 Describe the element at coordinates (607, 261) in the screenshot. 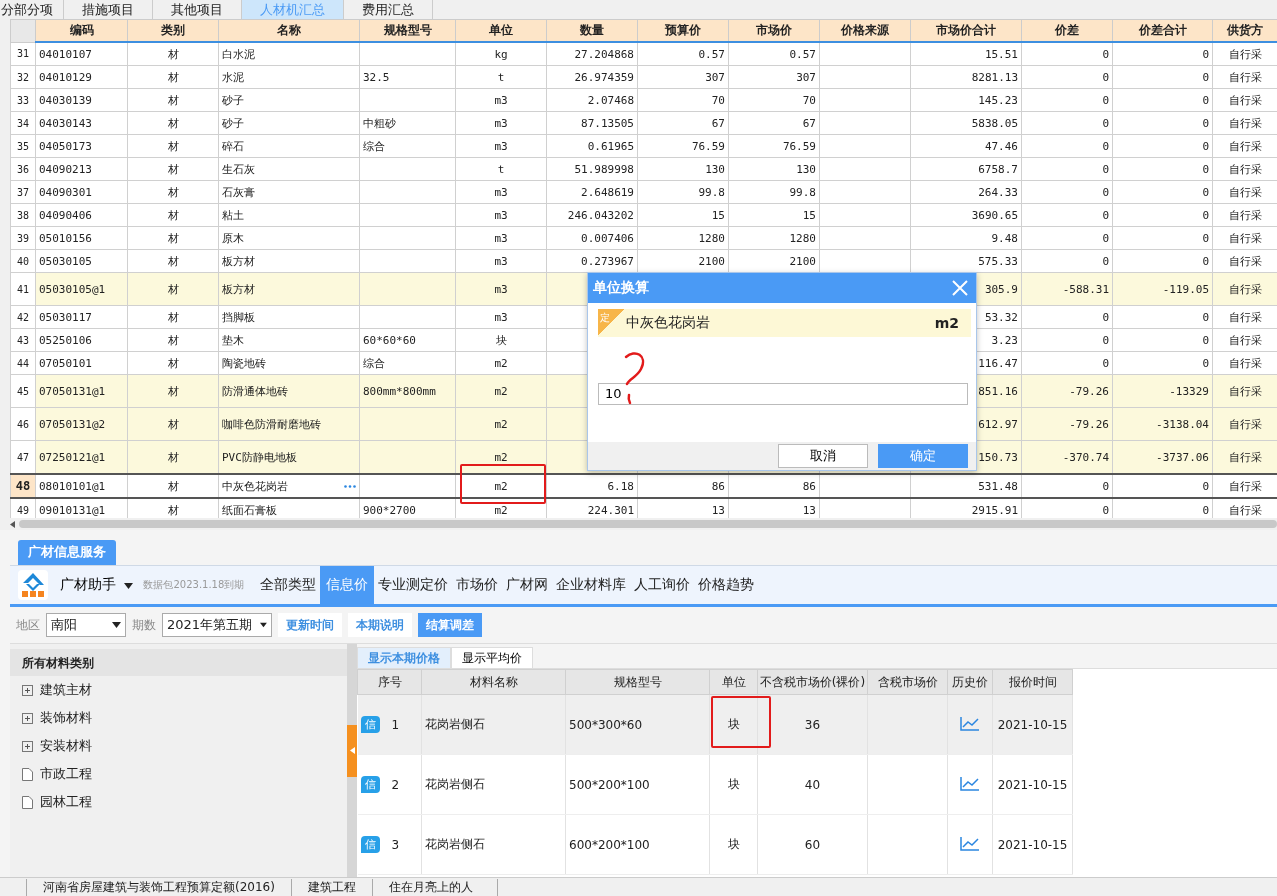

I see `table-cell: 0.273967` at that location.